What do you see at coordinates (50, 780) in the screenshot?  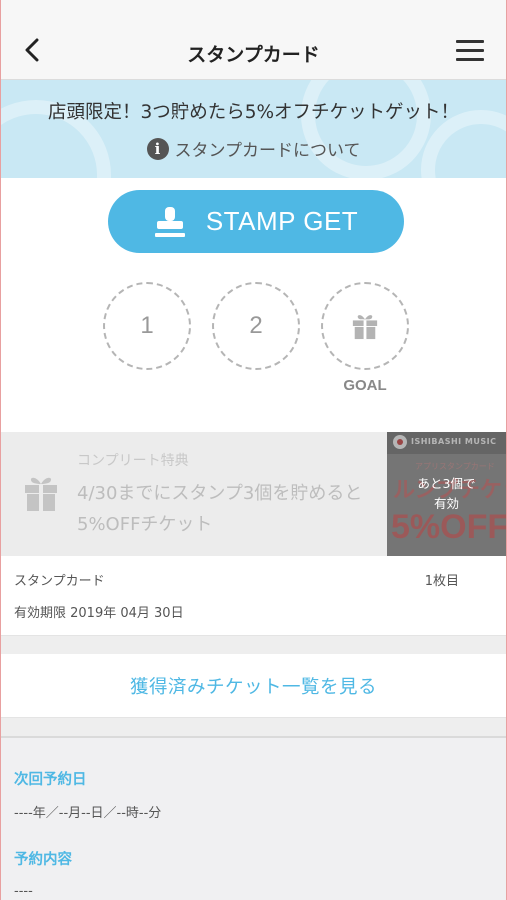 I see `next-reservation-label: 次回予約日` at bounding box center [50, 780].